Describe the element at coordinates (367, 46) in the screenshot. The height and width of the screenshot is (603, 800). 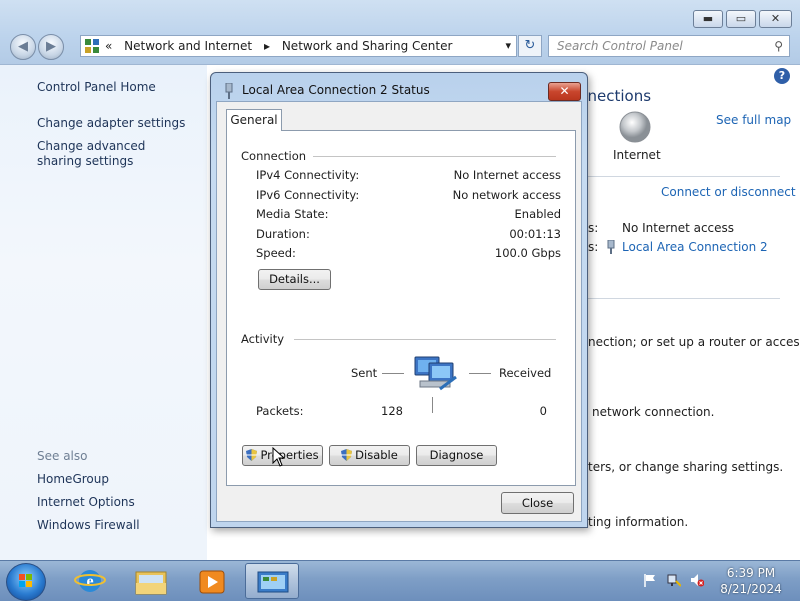
I see `breadcrumb-network-sharing-center: Network and Sharing Center` at that location.